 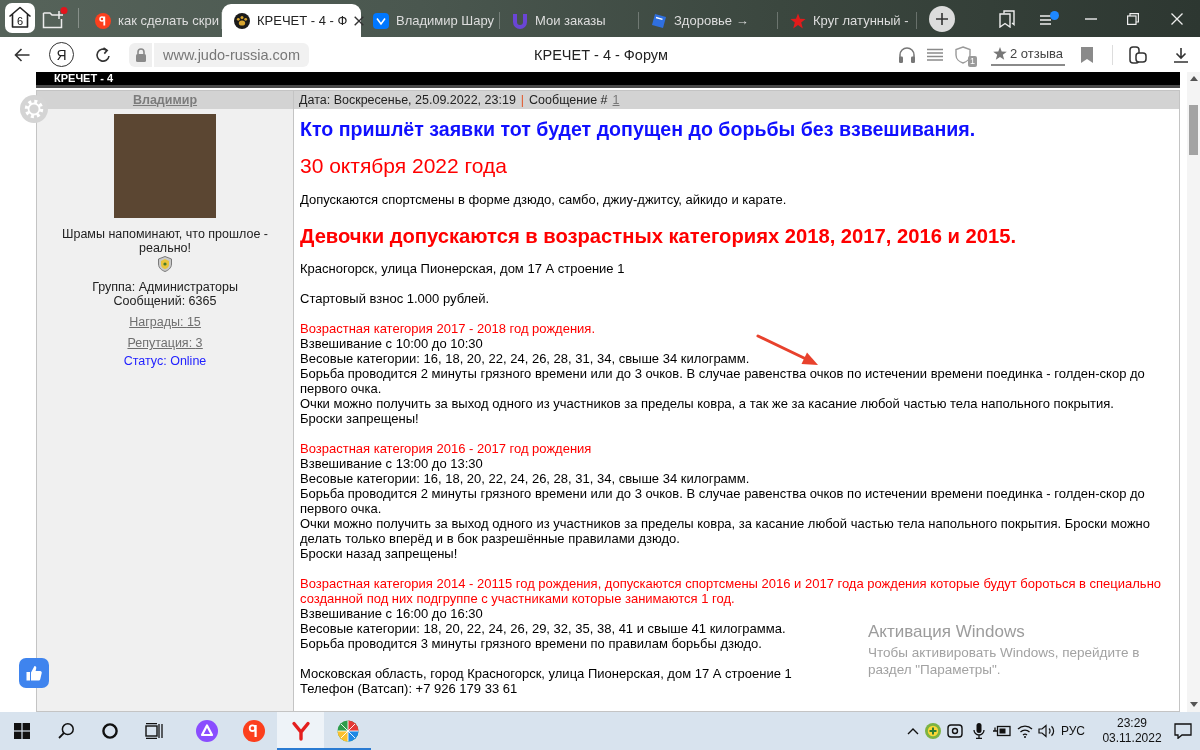 I want to click on start-icon, so click(x=22, y=731).